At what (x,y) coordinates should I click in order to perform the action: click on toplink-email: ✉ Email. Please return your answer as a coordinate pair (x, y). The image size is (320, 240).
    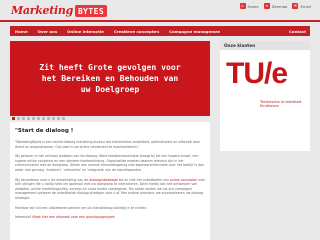
    Looking at the image, I should click on (301, 6).